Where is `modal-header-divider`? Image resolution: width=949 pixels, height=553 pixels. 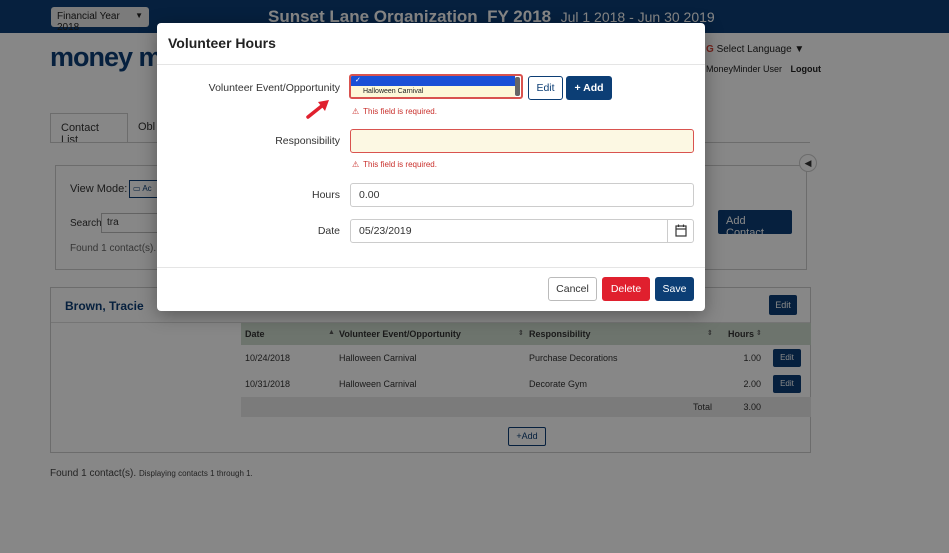 modal-header-divider is located at coordinates (431, 64).